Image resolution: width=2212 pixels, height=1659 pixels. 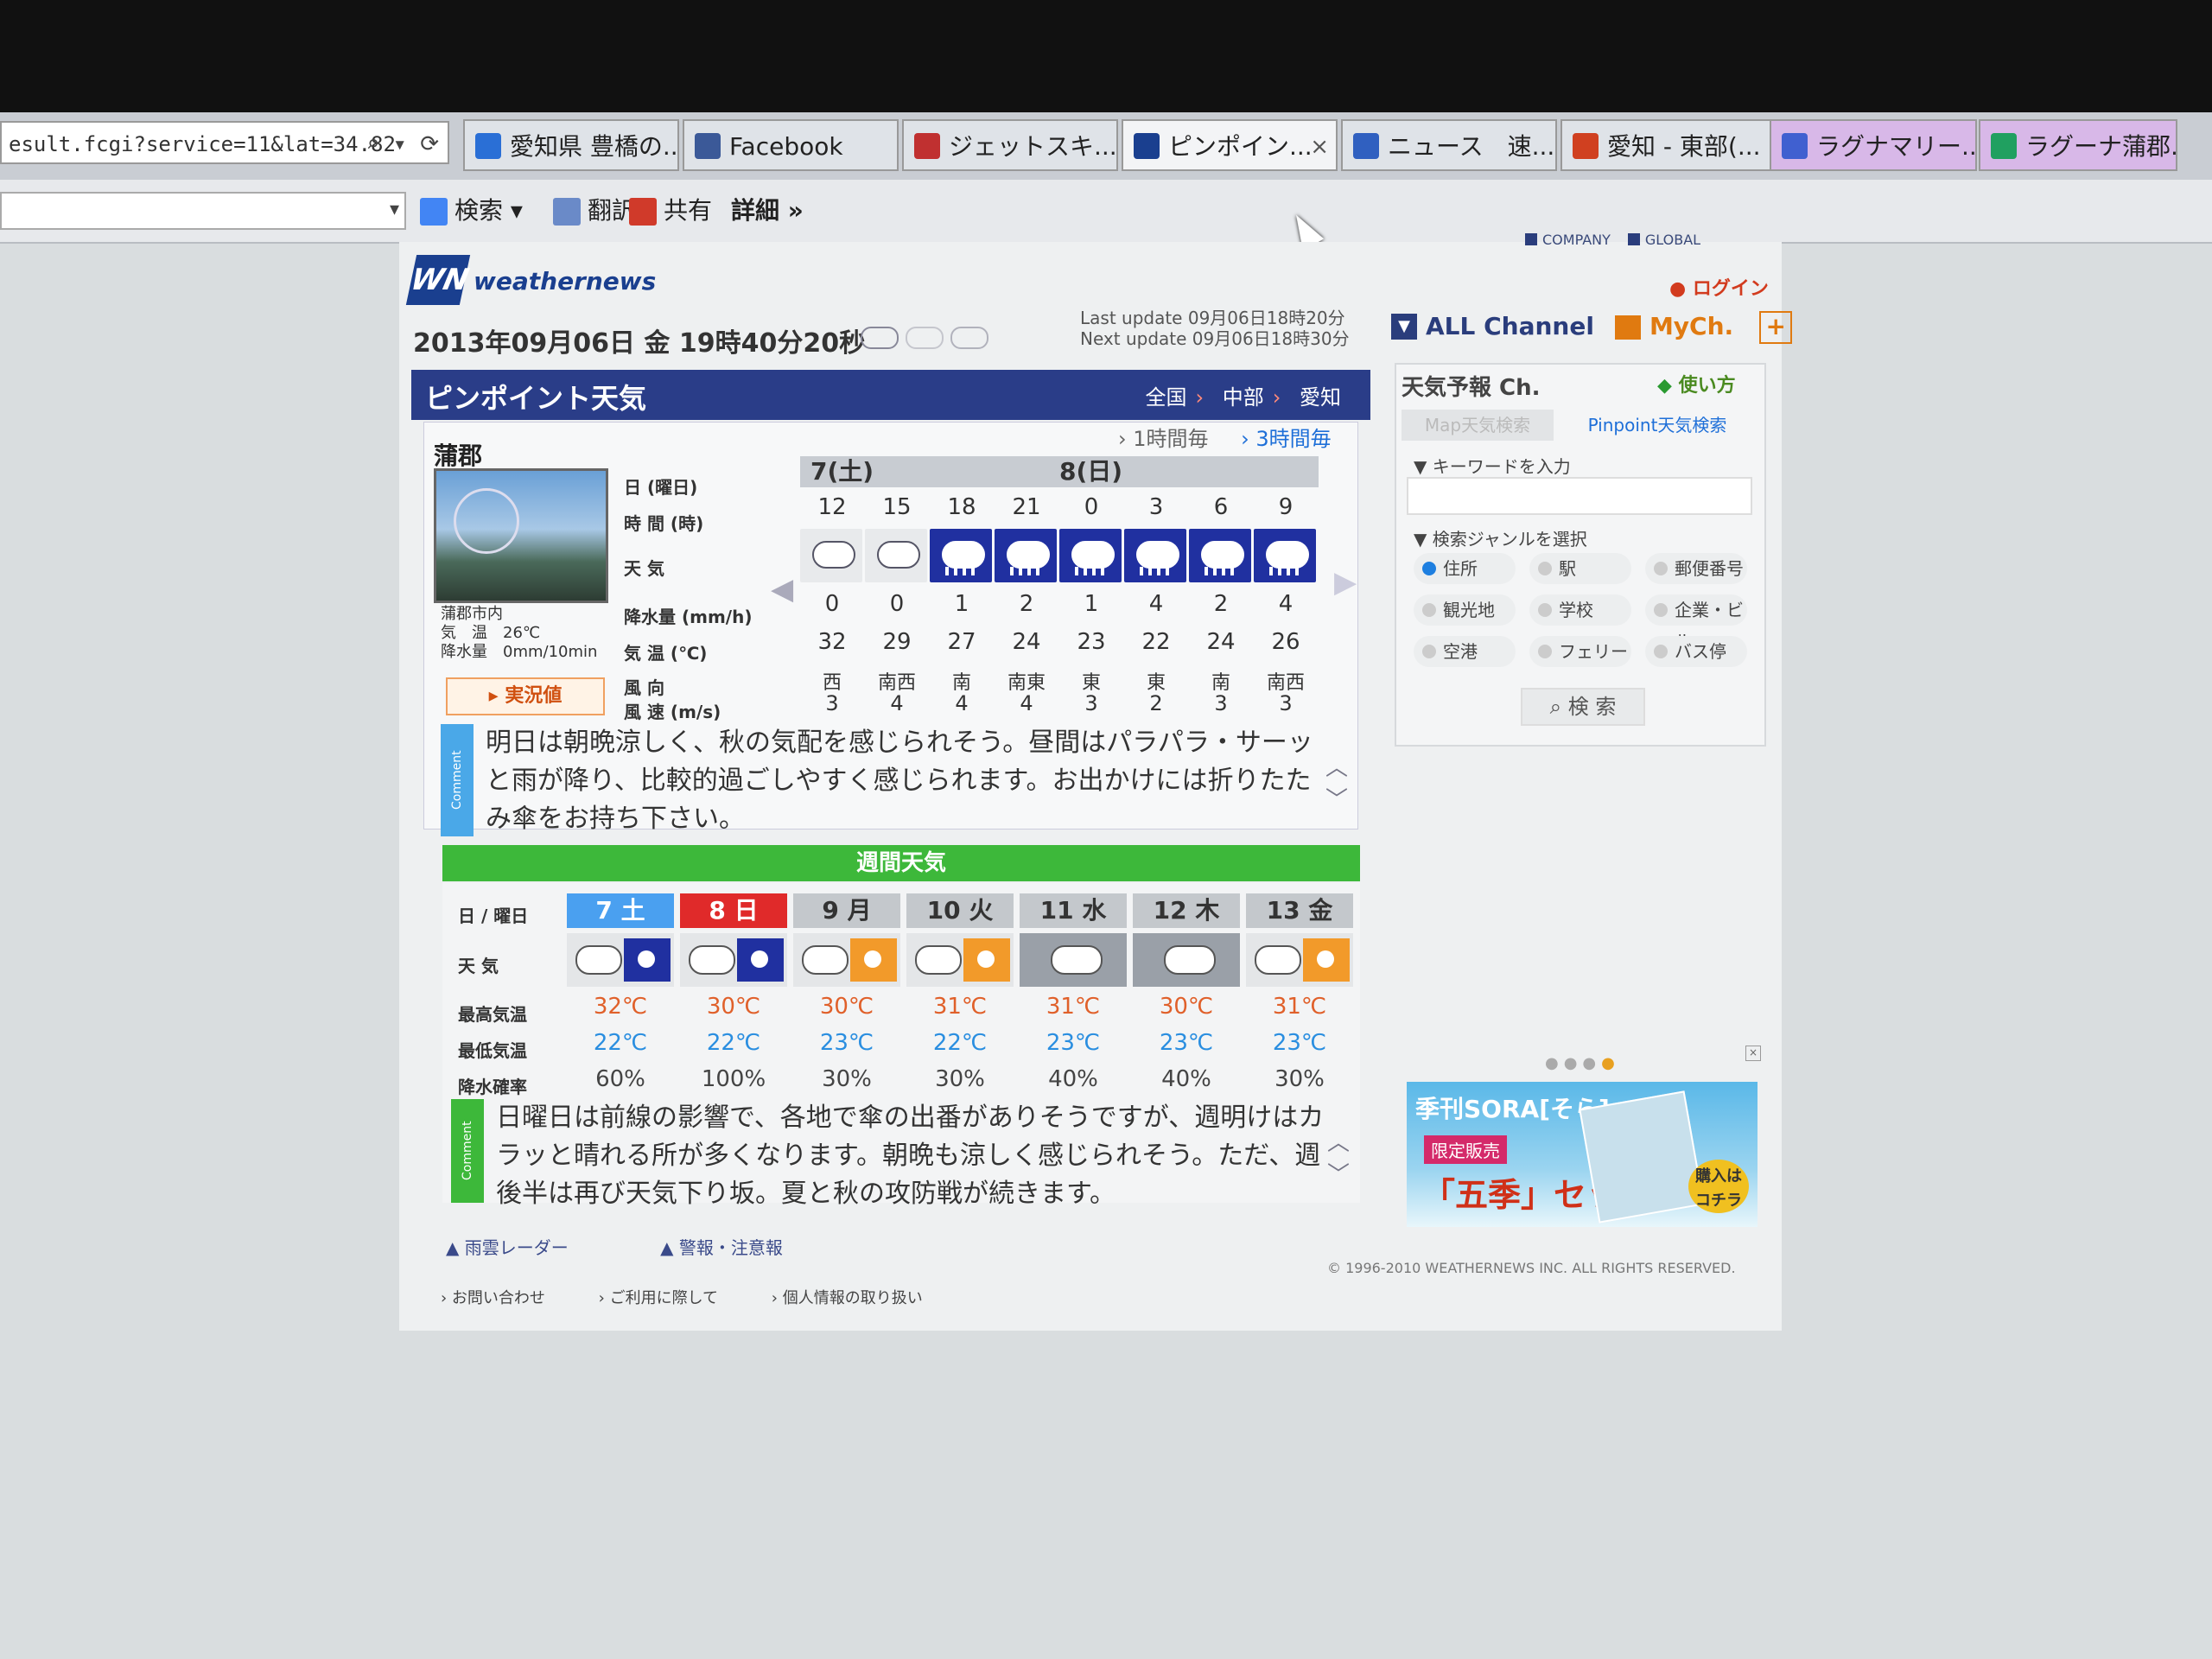 I want to click on genre-radio: 郵便番号, so click(x=1696, y=568).